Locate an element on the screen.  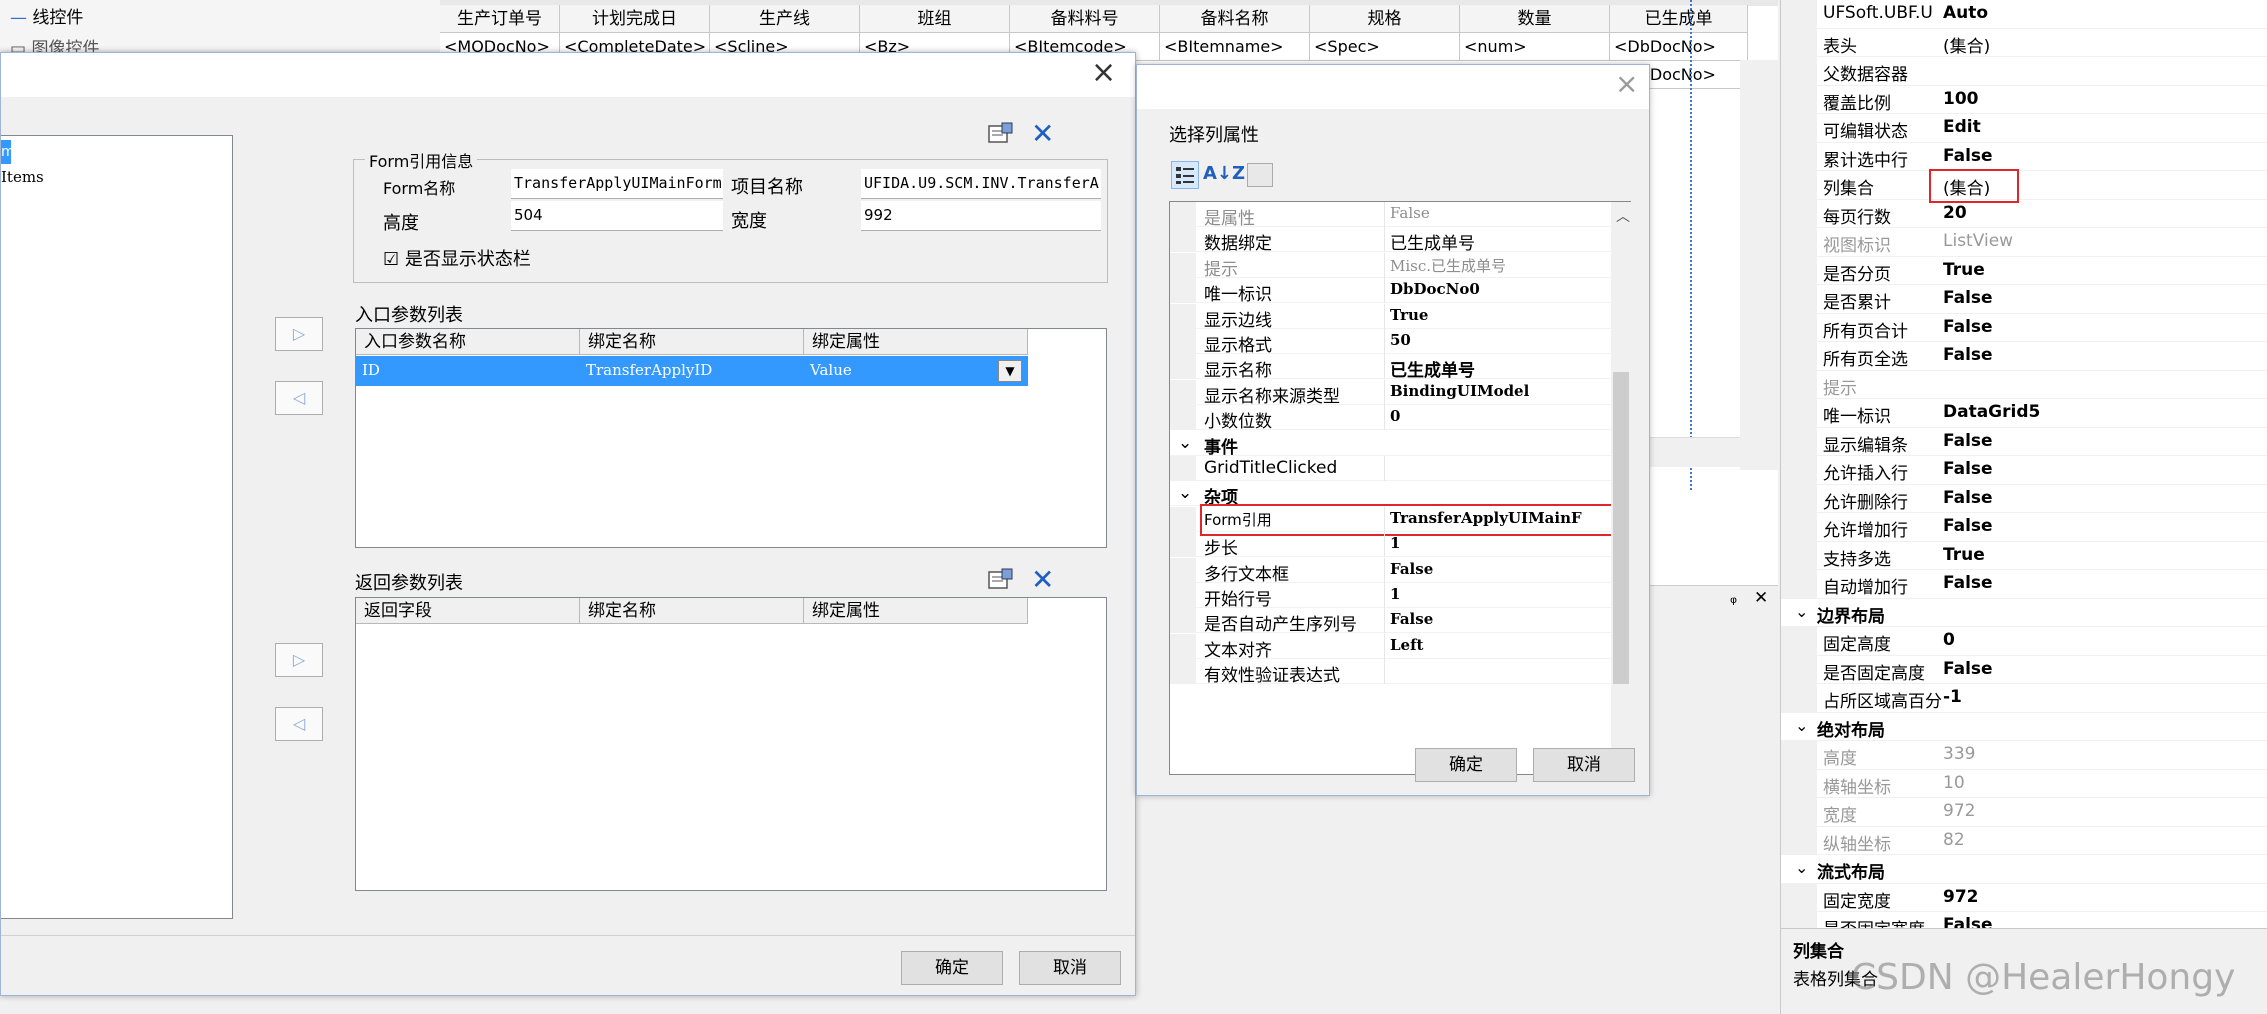
grid-cell: <DbDocNo> is located at coordinates (1679, 47).